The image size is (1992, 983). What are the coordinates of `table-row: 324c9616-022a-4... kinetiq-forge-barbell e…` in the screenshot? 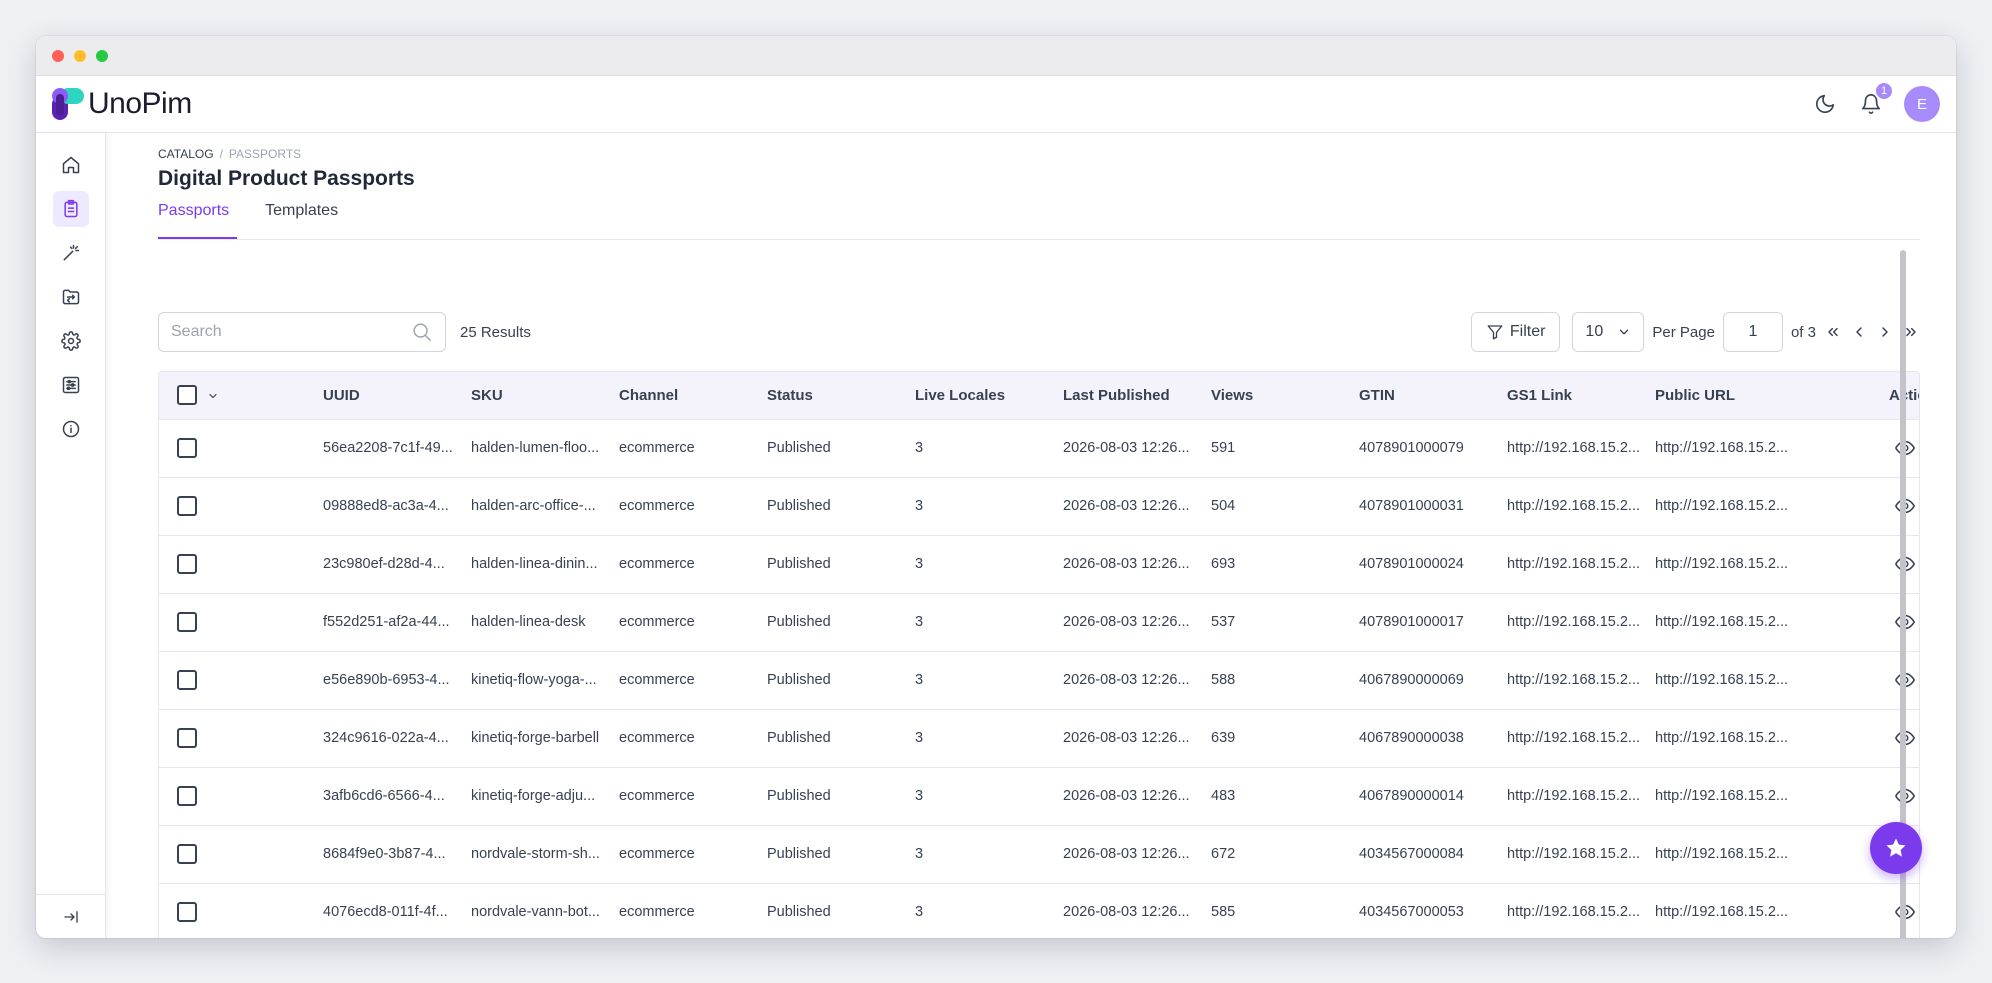 It's located at (1039, 739).